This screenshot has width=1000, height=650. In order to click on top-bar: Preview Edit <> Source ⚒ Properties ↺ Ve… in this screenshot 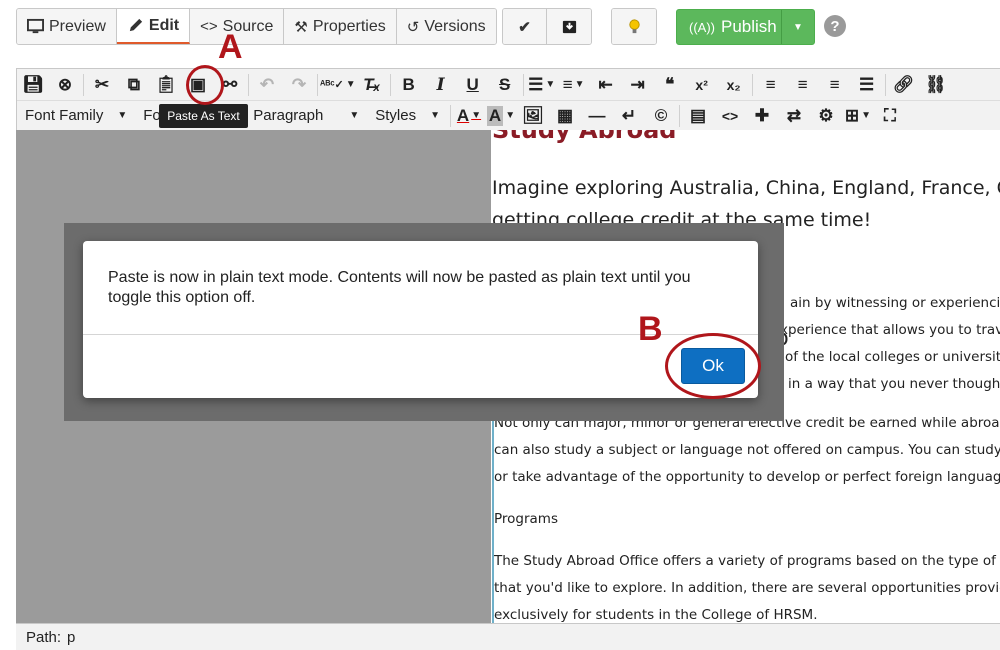, I will do `click(500, 31)`.